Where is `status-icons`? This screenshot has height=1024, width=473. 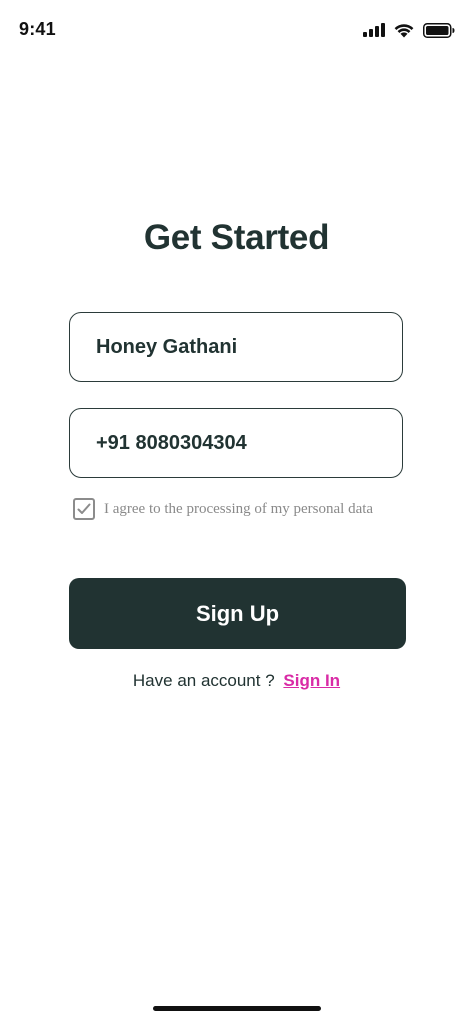 status-icons is located at coordinates (409, 30).